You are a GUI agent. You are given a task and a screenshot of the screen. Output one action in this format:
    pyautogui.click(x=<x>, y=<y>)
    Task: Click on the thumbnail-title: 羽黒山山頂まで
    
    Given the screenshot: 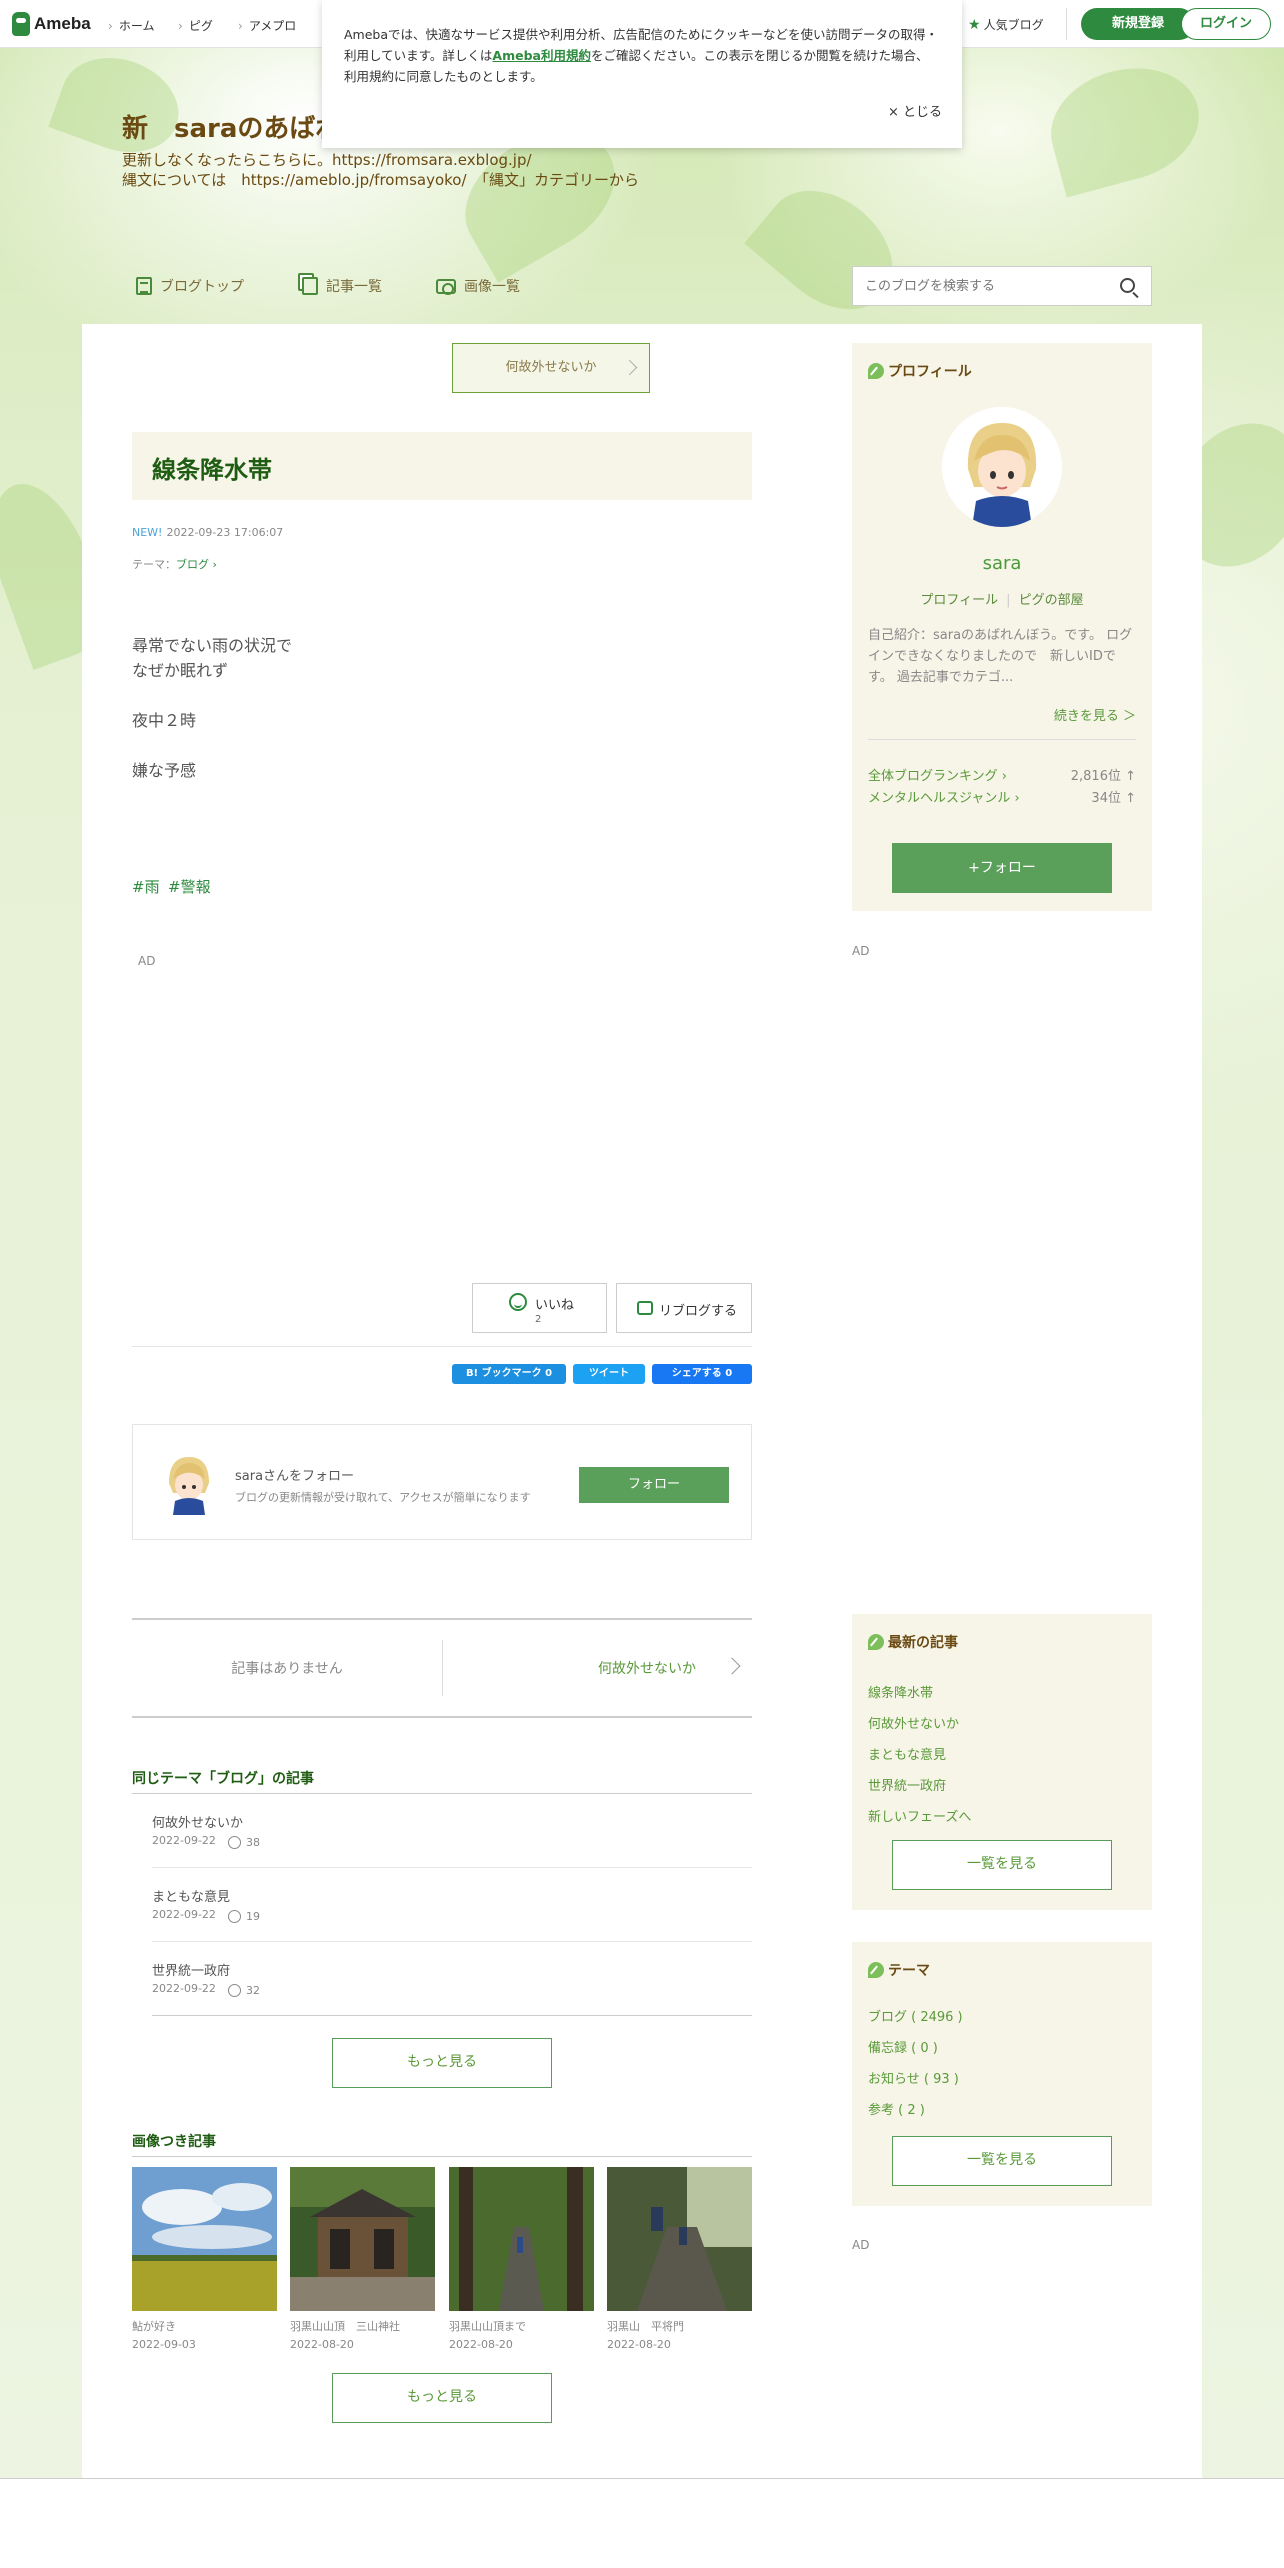 What is the action you would take?
    pyautogui.click(x=487, y=2326)
    